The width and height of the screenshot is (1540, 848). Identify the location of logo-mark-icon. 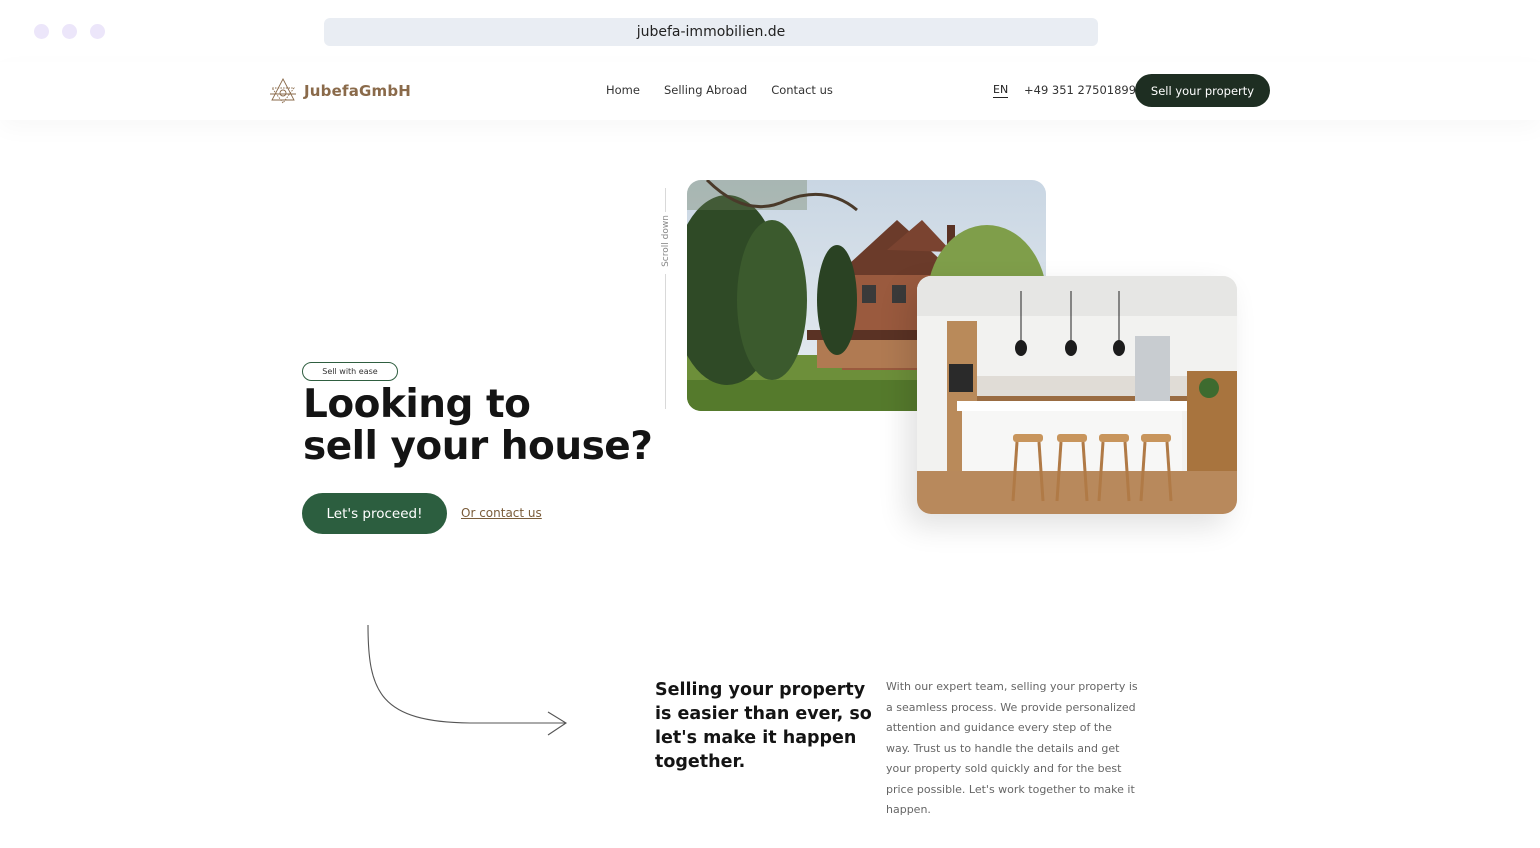
(283, 91).